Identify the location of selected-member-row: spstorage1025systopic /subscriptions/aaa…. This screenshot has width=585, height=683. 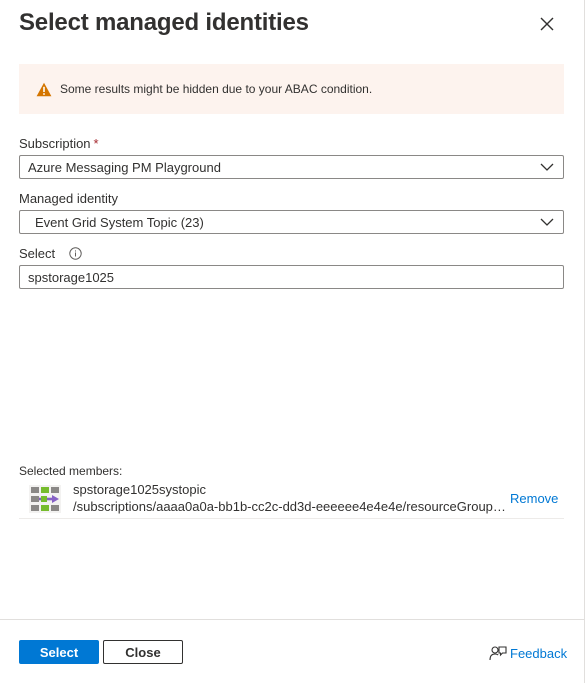
(291, 498).